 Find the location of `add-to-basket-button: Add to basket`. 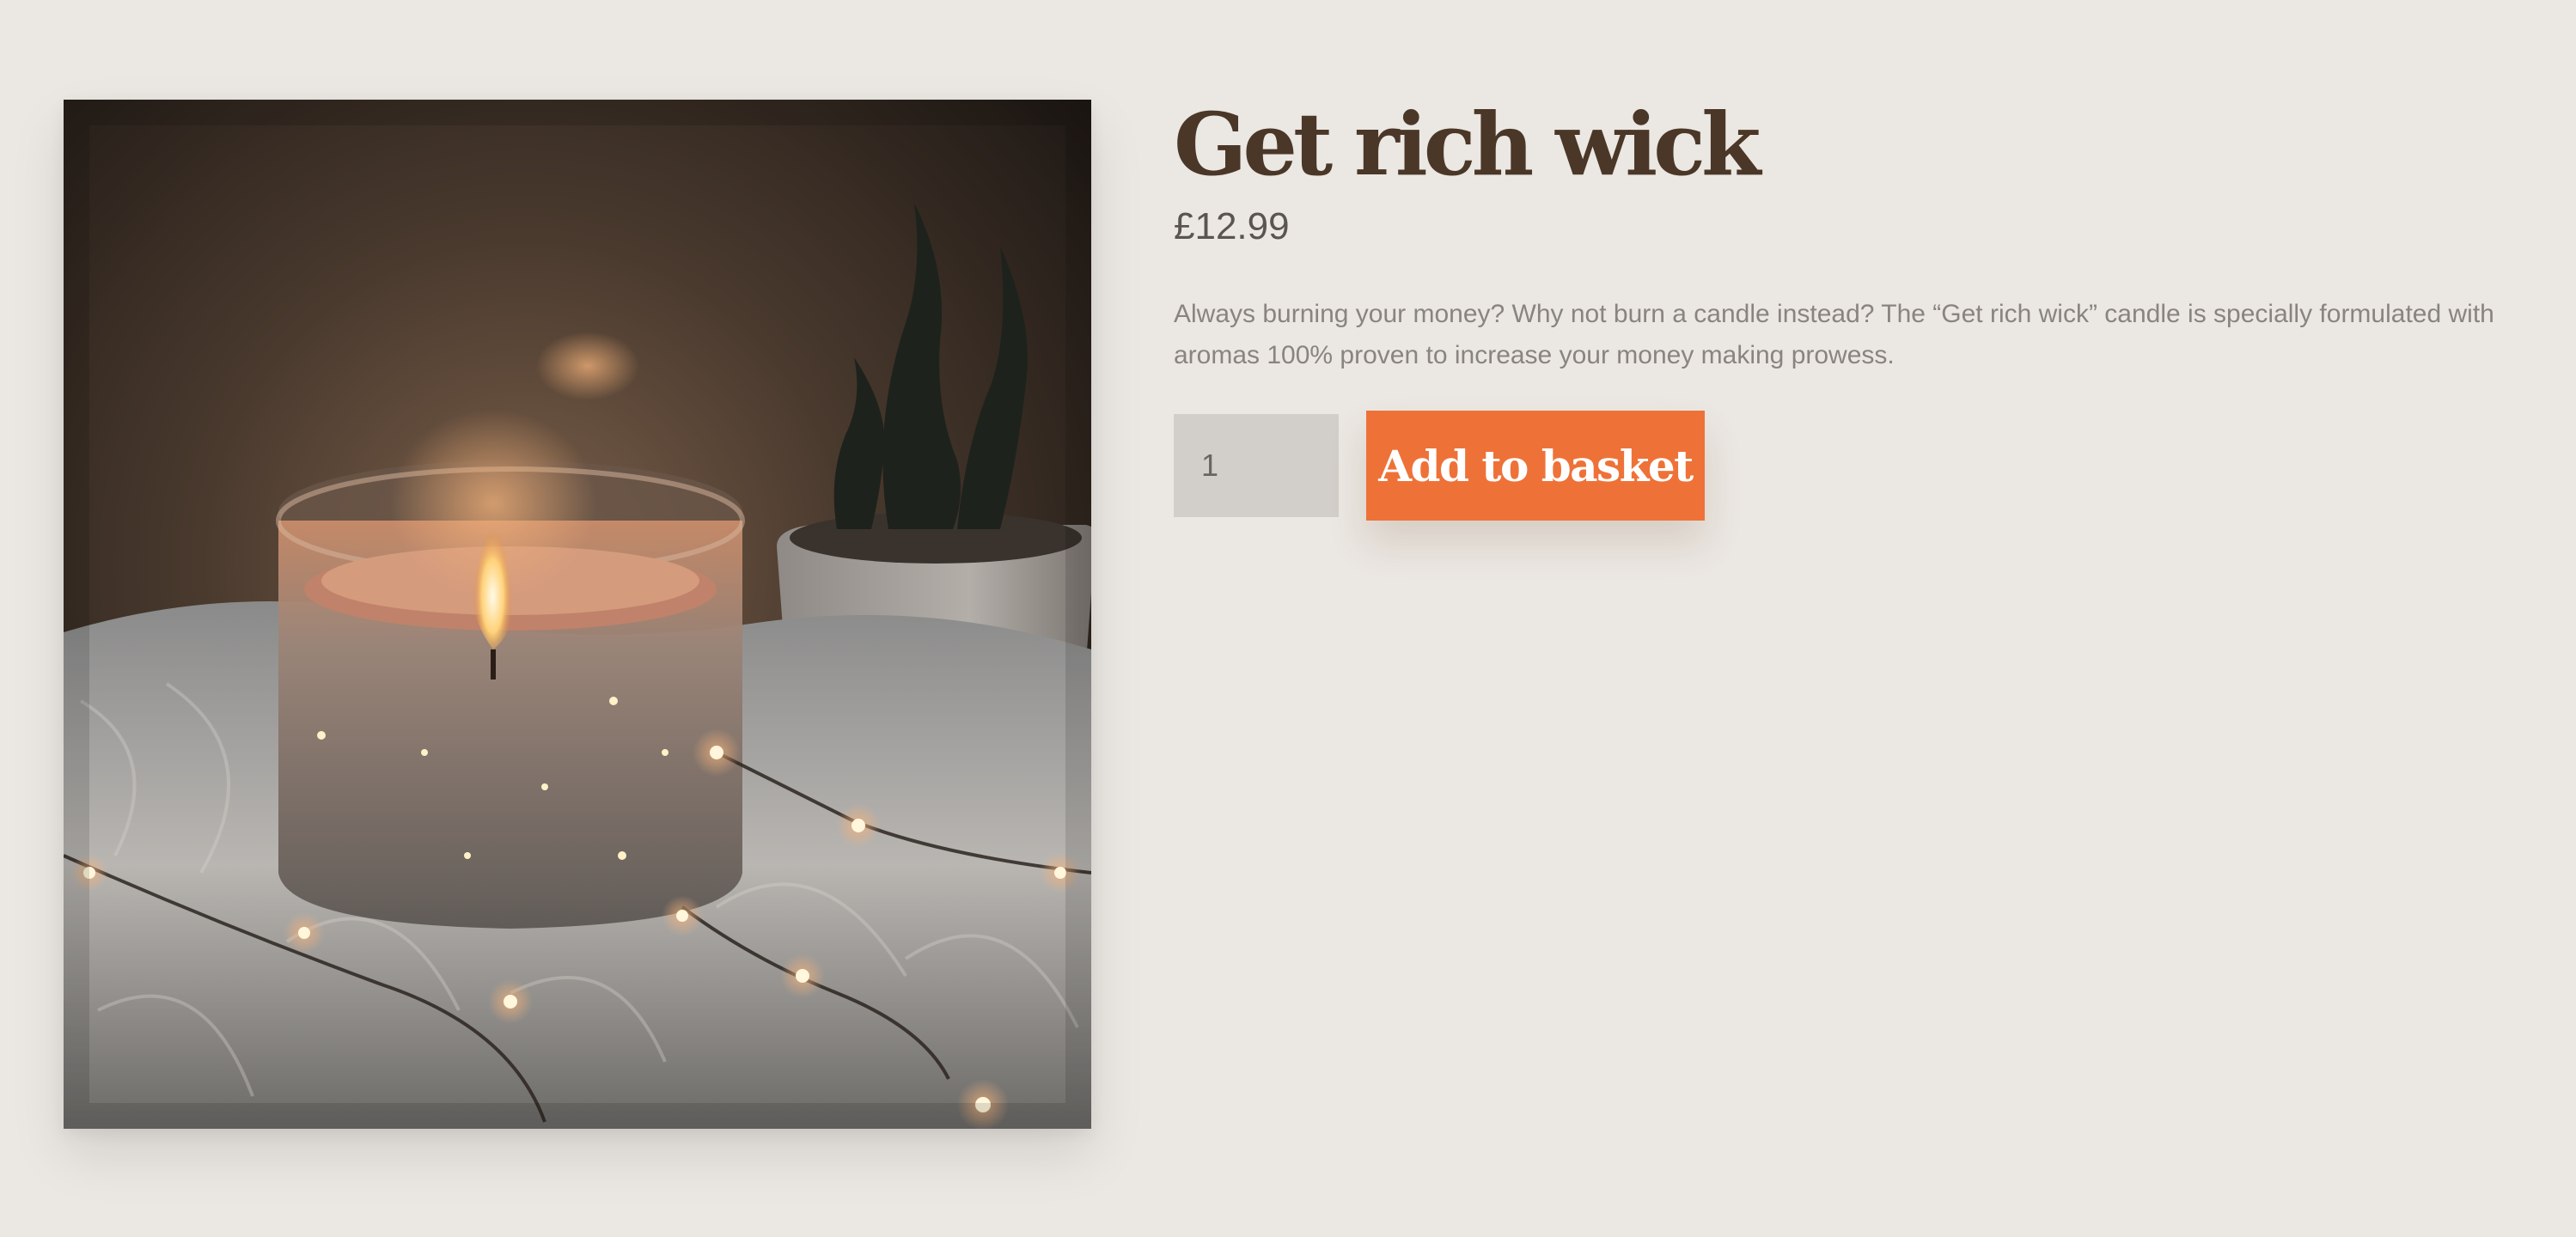

add-to-basket-button: Add to basket is located at coordinates (1535, 466).